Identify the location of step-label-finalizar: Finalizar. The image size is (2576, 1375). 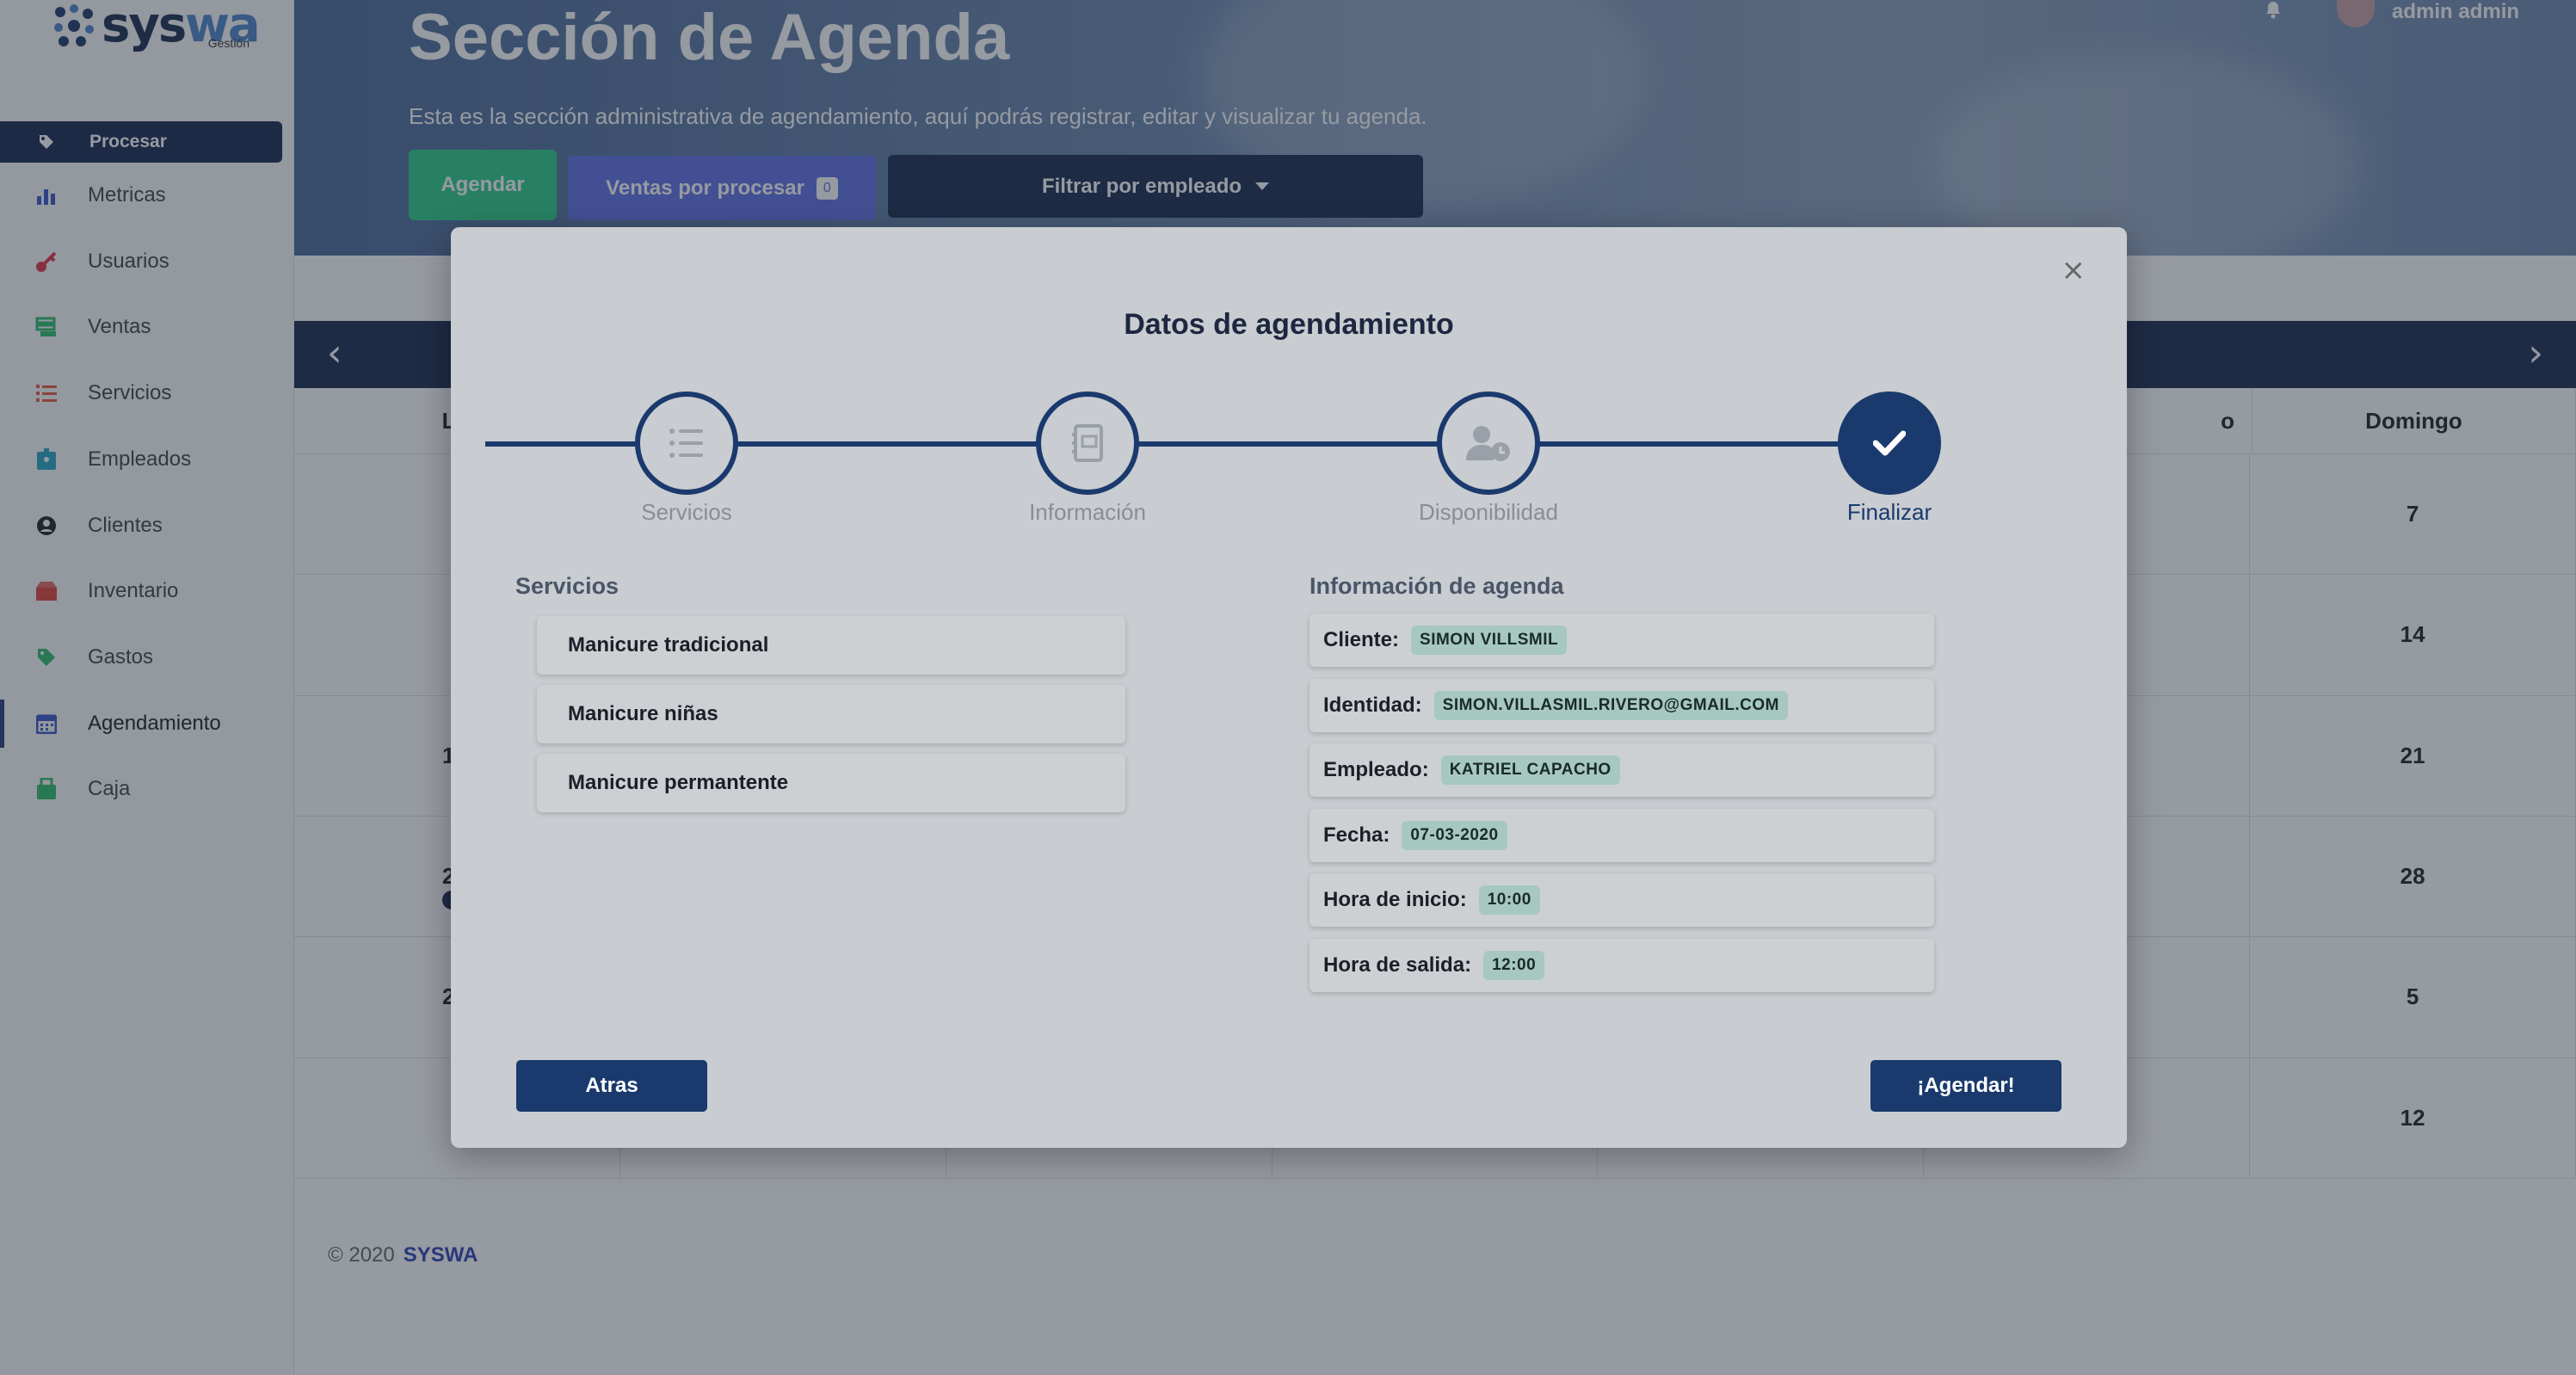
(1889, 512).